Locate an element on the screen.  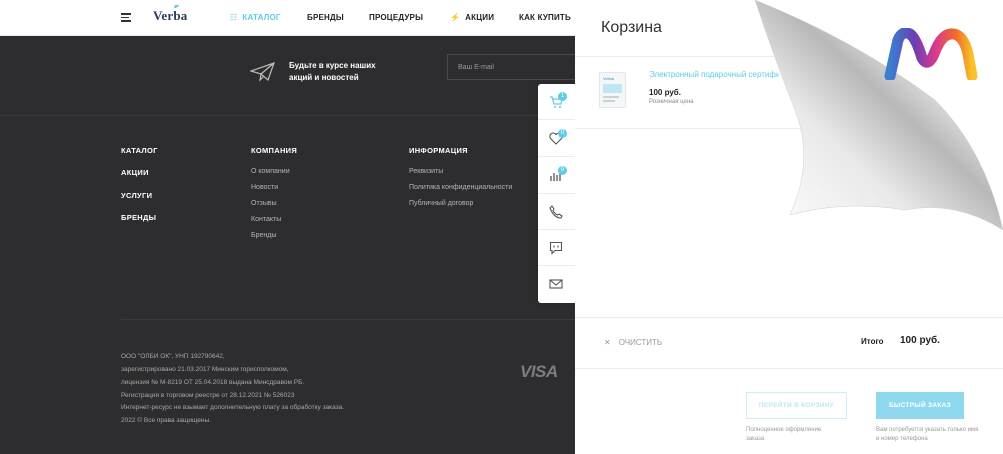
cart-shortcut: 1 is located at coordinates (556, 102).